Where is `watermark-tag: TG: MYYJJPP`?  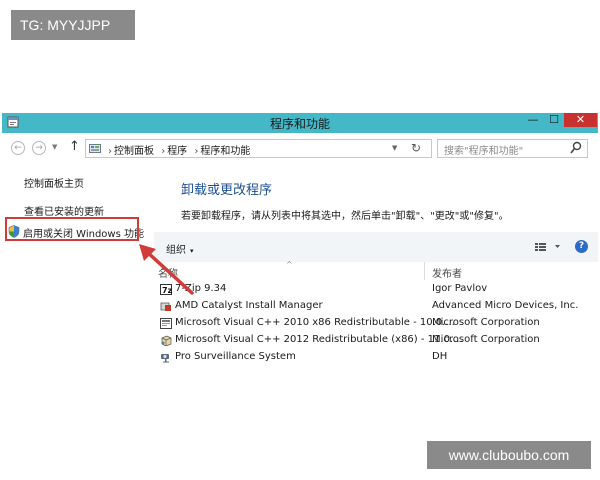 watermark-tag: TG: MYYJJPP is located at coordinates (73, 25).